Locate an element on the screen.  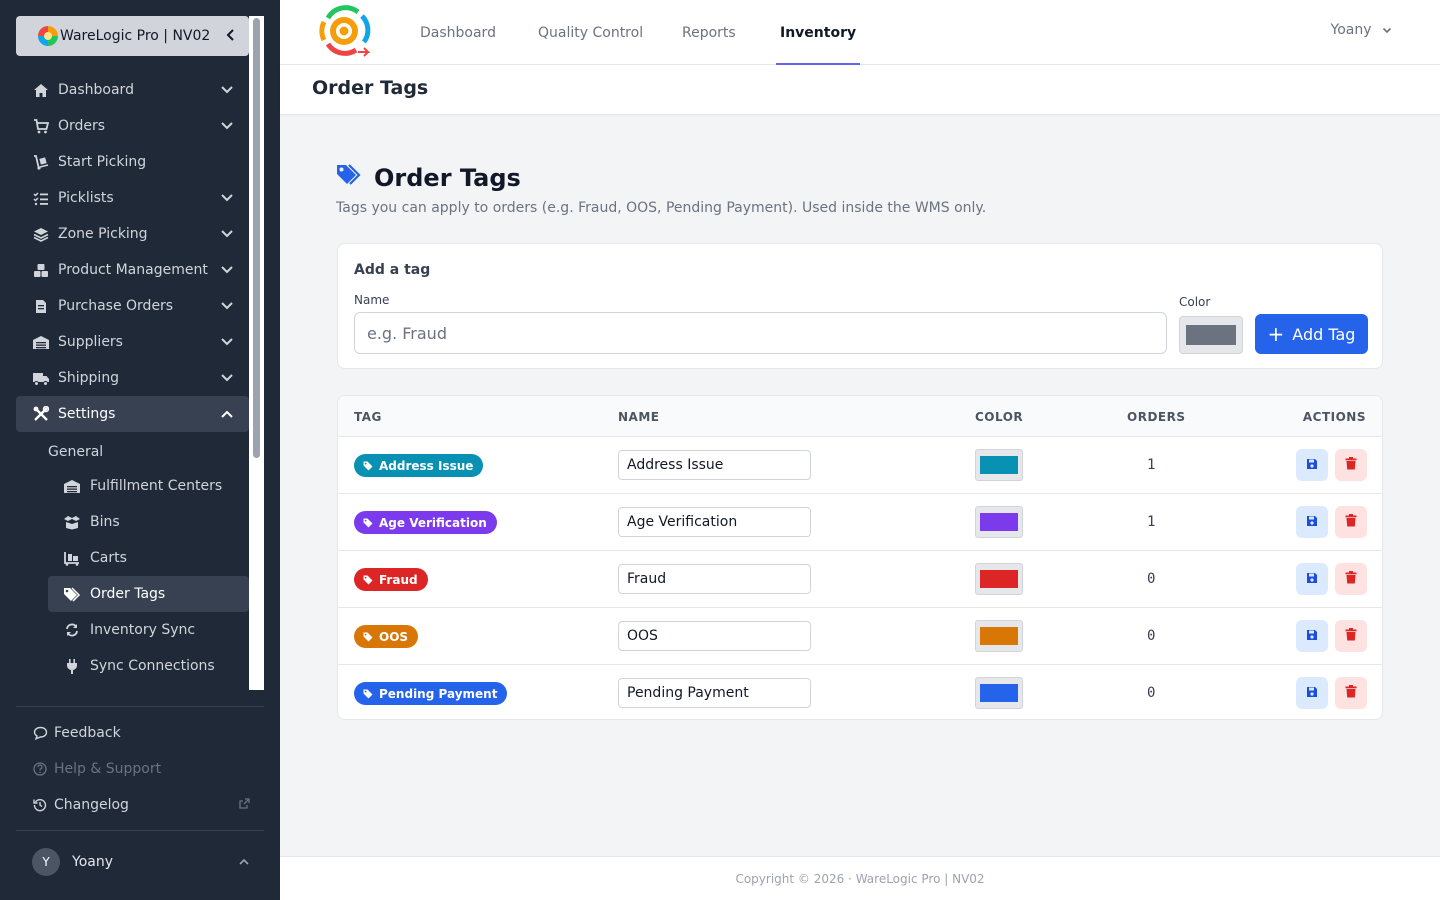
sidebar-item-bins: Bins is located at coordinates (148, 522).